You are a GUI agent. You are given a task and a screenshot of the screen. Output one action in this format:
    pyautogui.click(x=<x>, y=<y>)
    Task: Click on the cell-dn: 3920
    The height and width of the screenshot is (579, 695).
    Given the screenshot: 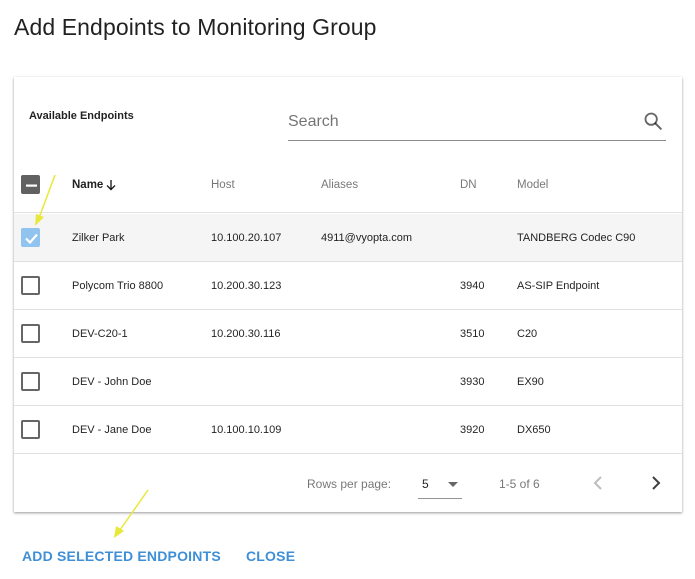 What is the action you would take?
    pyautogui.click(x=472, y=430)
    